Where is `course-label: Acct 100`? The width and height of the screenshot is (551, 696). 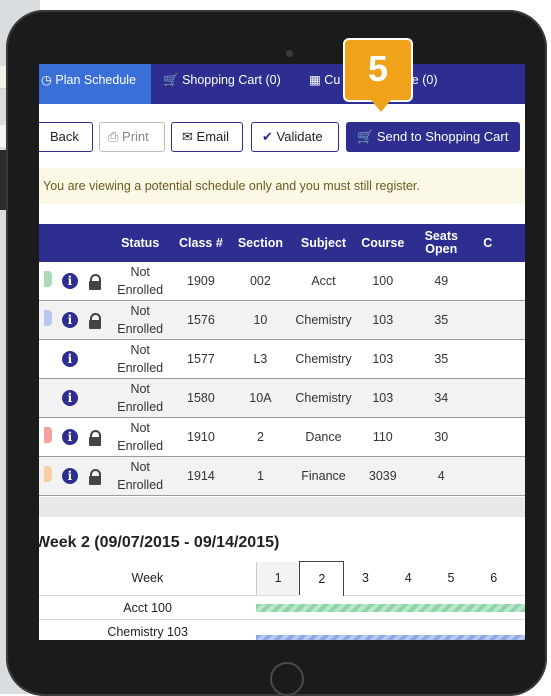
course-label: Acct 100 is located at coordinates (148, 607).